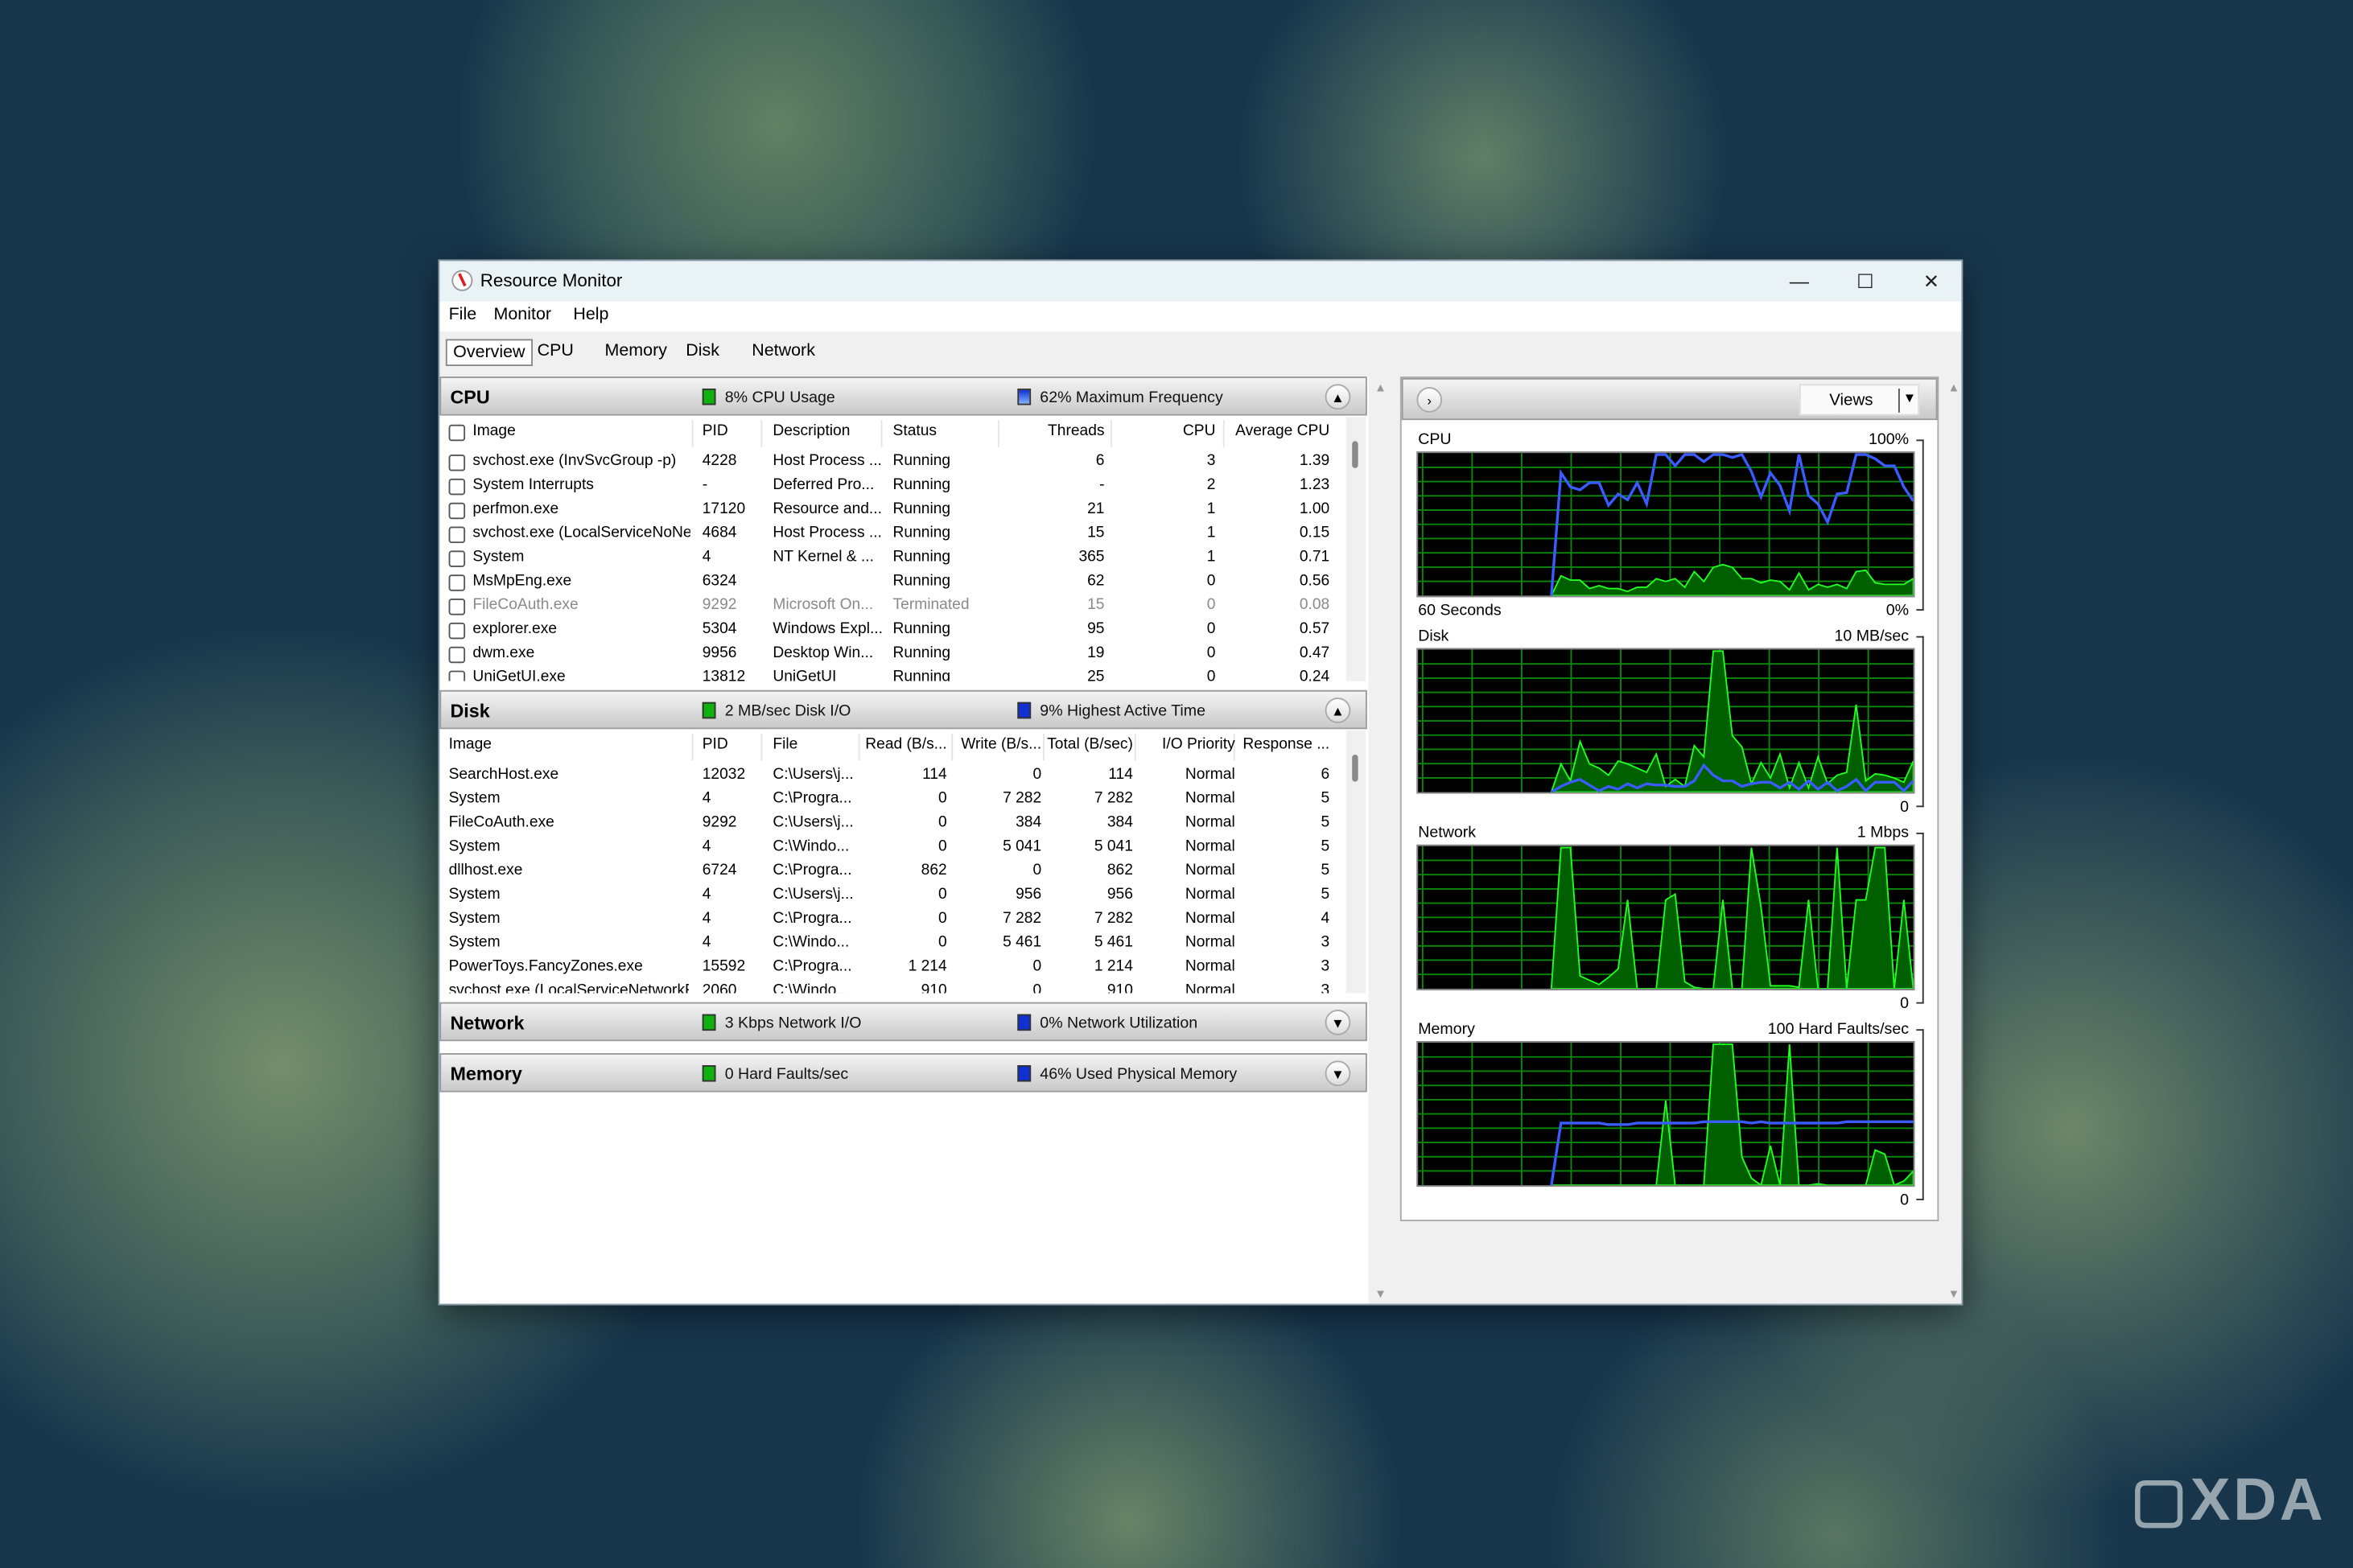 Image resolution: width=2353 pixels, height=1568 pixels. I want to click on close-button: ✕, so click(1929, 281).